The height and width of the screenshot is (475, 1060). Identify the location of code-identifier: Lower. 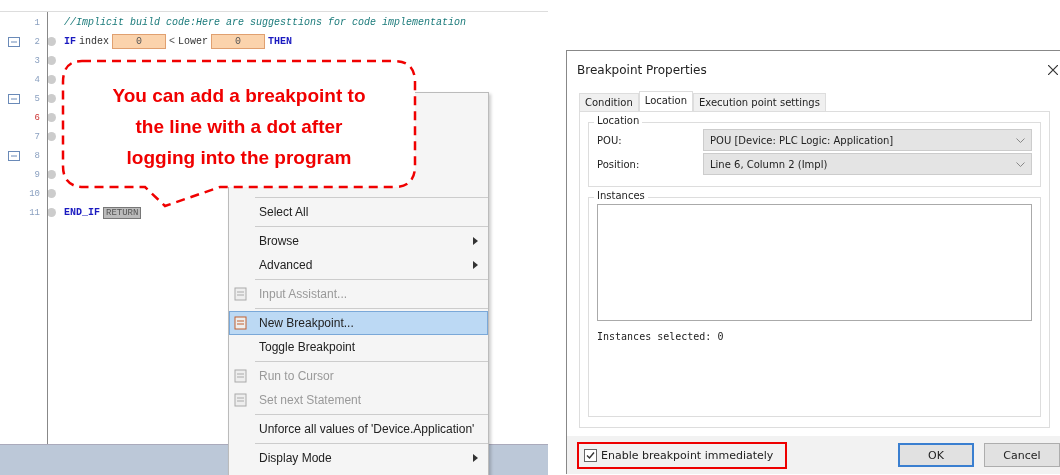
(193, 41).